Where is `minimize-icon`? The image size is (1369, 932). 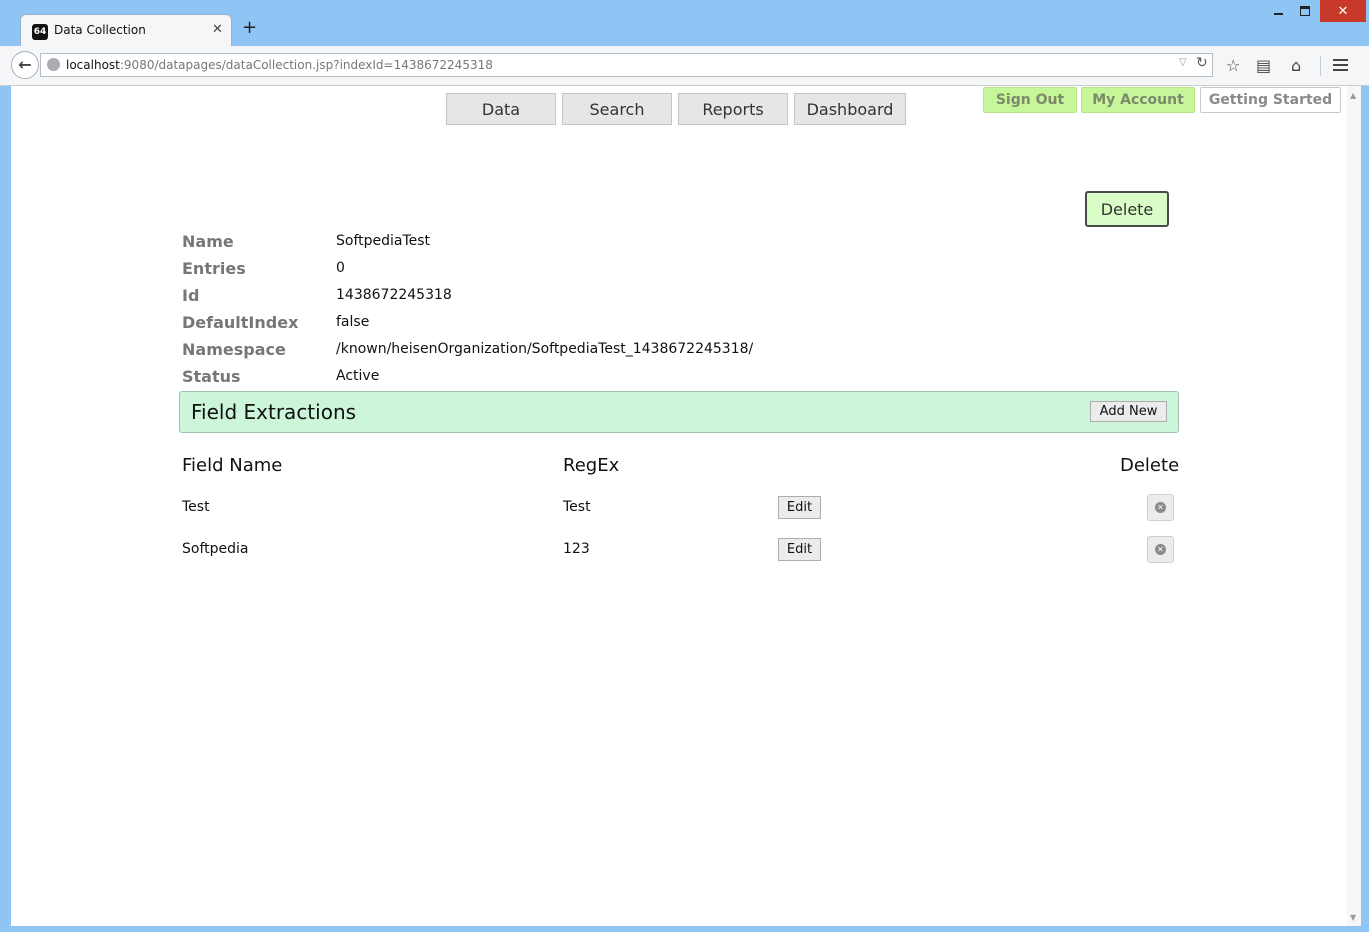 minimize-icon is located at coordinates (1278, 14).